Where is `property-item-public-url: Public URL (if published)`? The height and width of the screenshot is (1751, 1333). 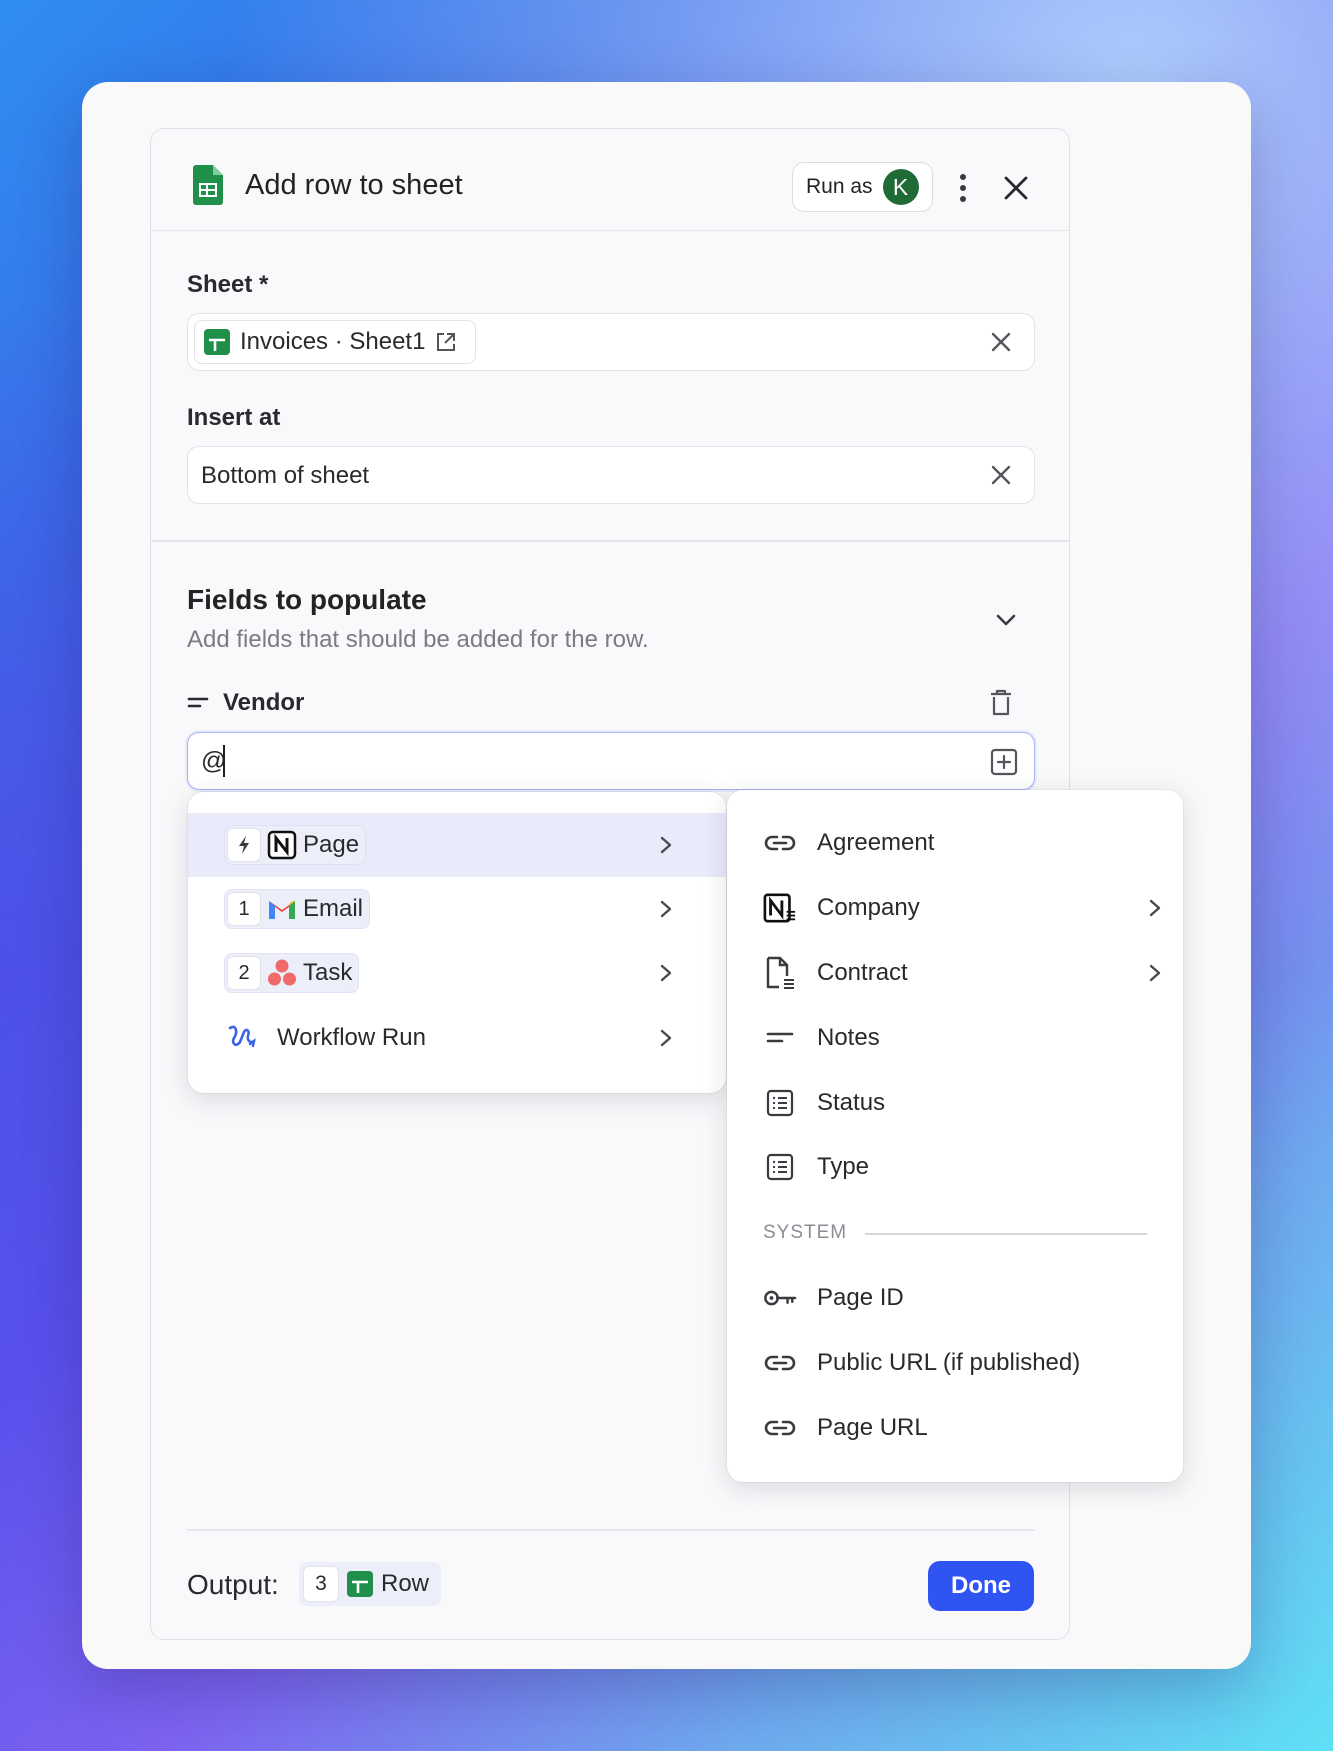
property-item-public-url: Public URL (if published) is located at coordinates (963, 1363).